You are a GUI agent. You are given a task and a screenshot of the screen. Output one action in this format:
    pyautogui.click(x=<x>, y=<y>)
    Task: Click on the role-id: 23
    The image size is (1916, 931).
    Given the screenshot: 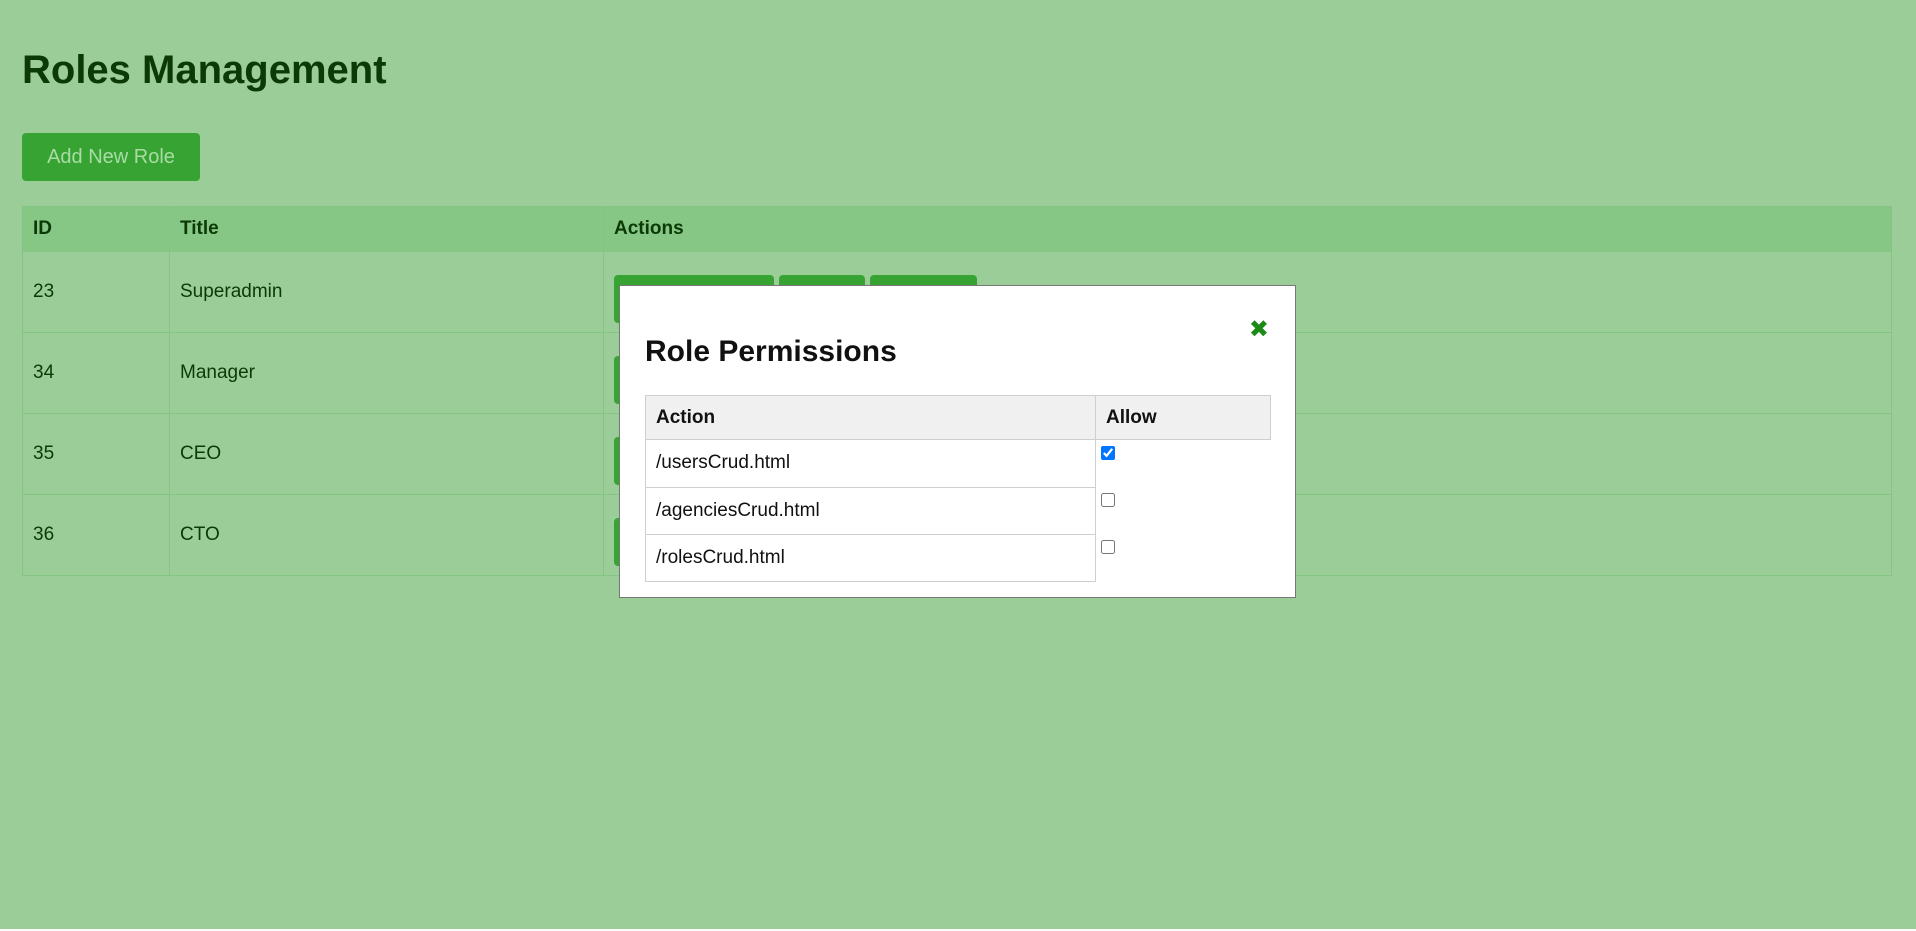 What is the action you would take?
    pyautogui.click(x=96, y=292)
    